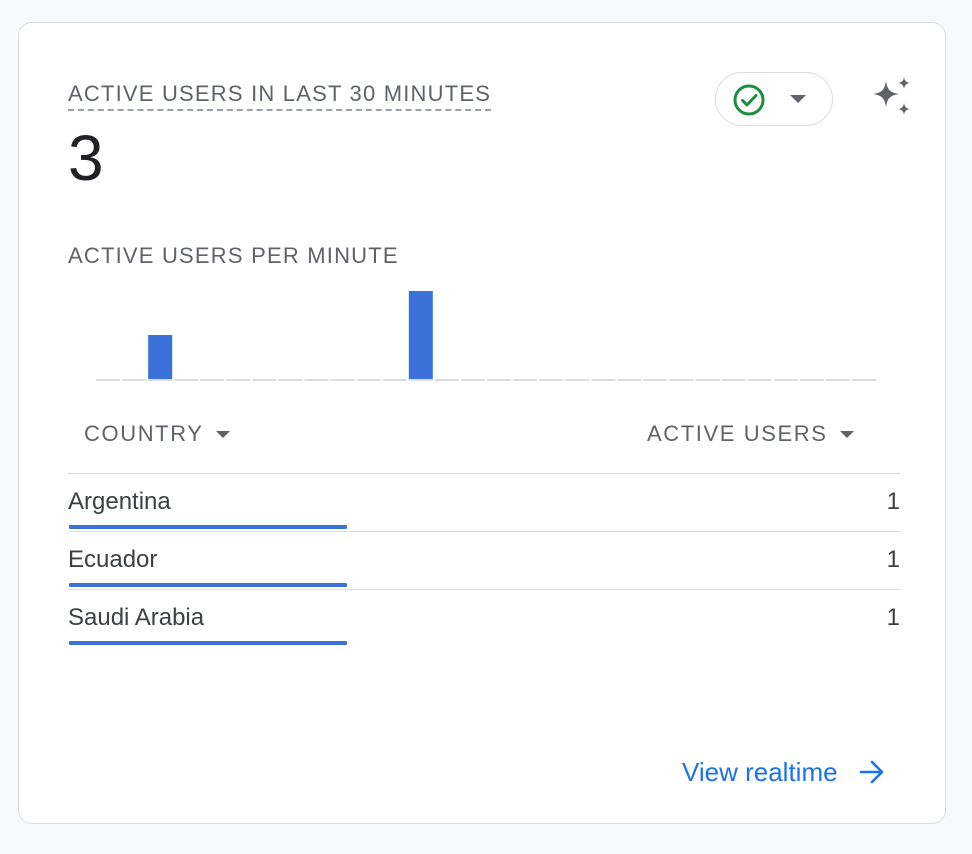 The height and width of the screenshot is (854, 972). What do you see at coordinates (486, 336) in the screenshot?
I see `per-minute-bar-chart` at bounding box center [486, 336].